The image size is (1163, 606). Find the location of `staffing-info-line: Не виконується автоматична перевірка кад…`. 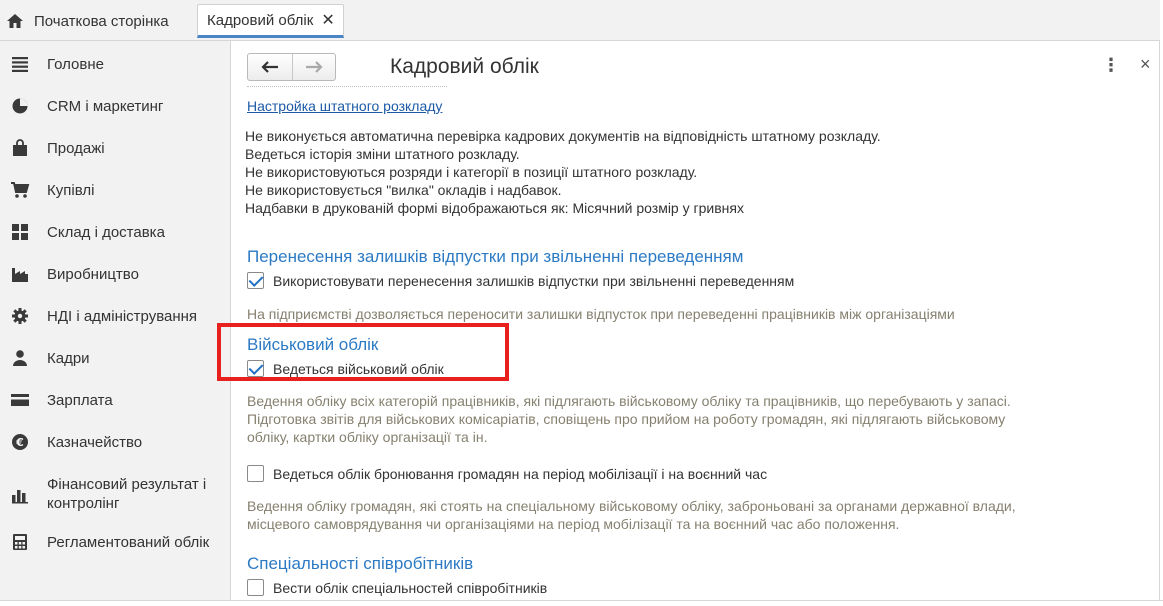

staffing-info-line: Не виконується автоматична перевірка кад… is located at coordinates (563, 136).